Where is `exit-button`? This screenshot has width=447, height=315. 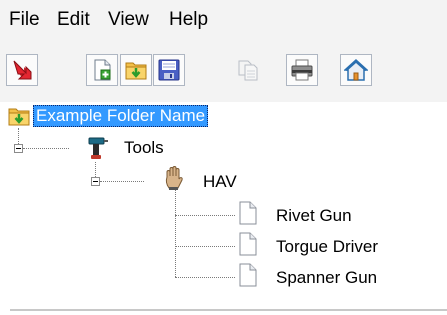
exit-button is located at coordinates (22, 70).